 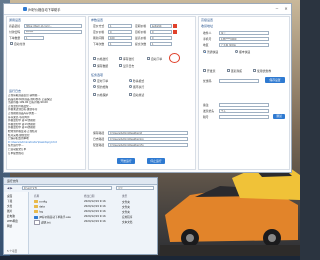 I want to click on quantity-input: 1, so click(x=34, y=37).